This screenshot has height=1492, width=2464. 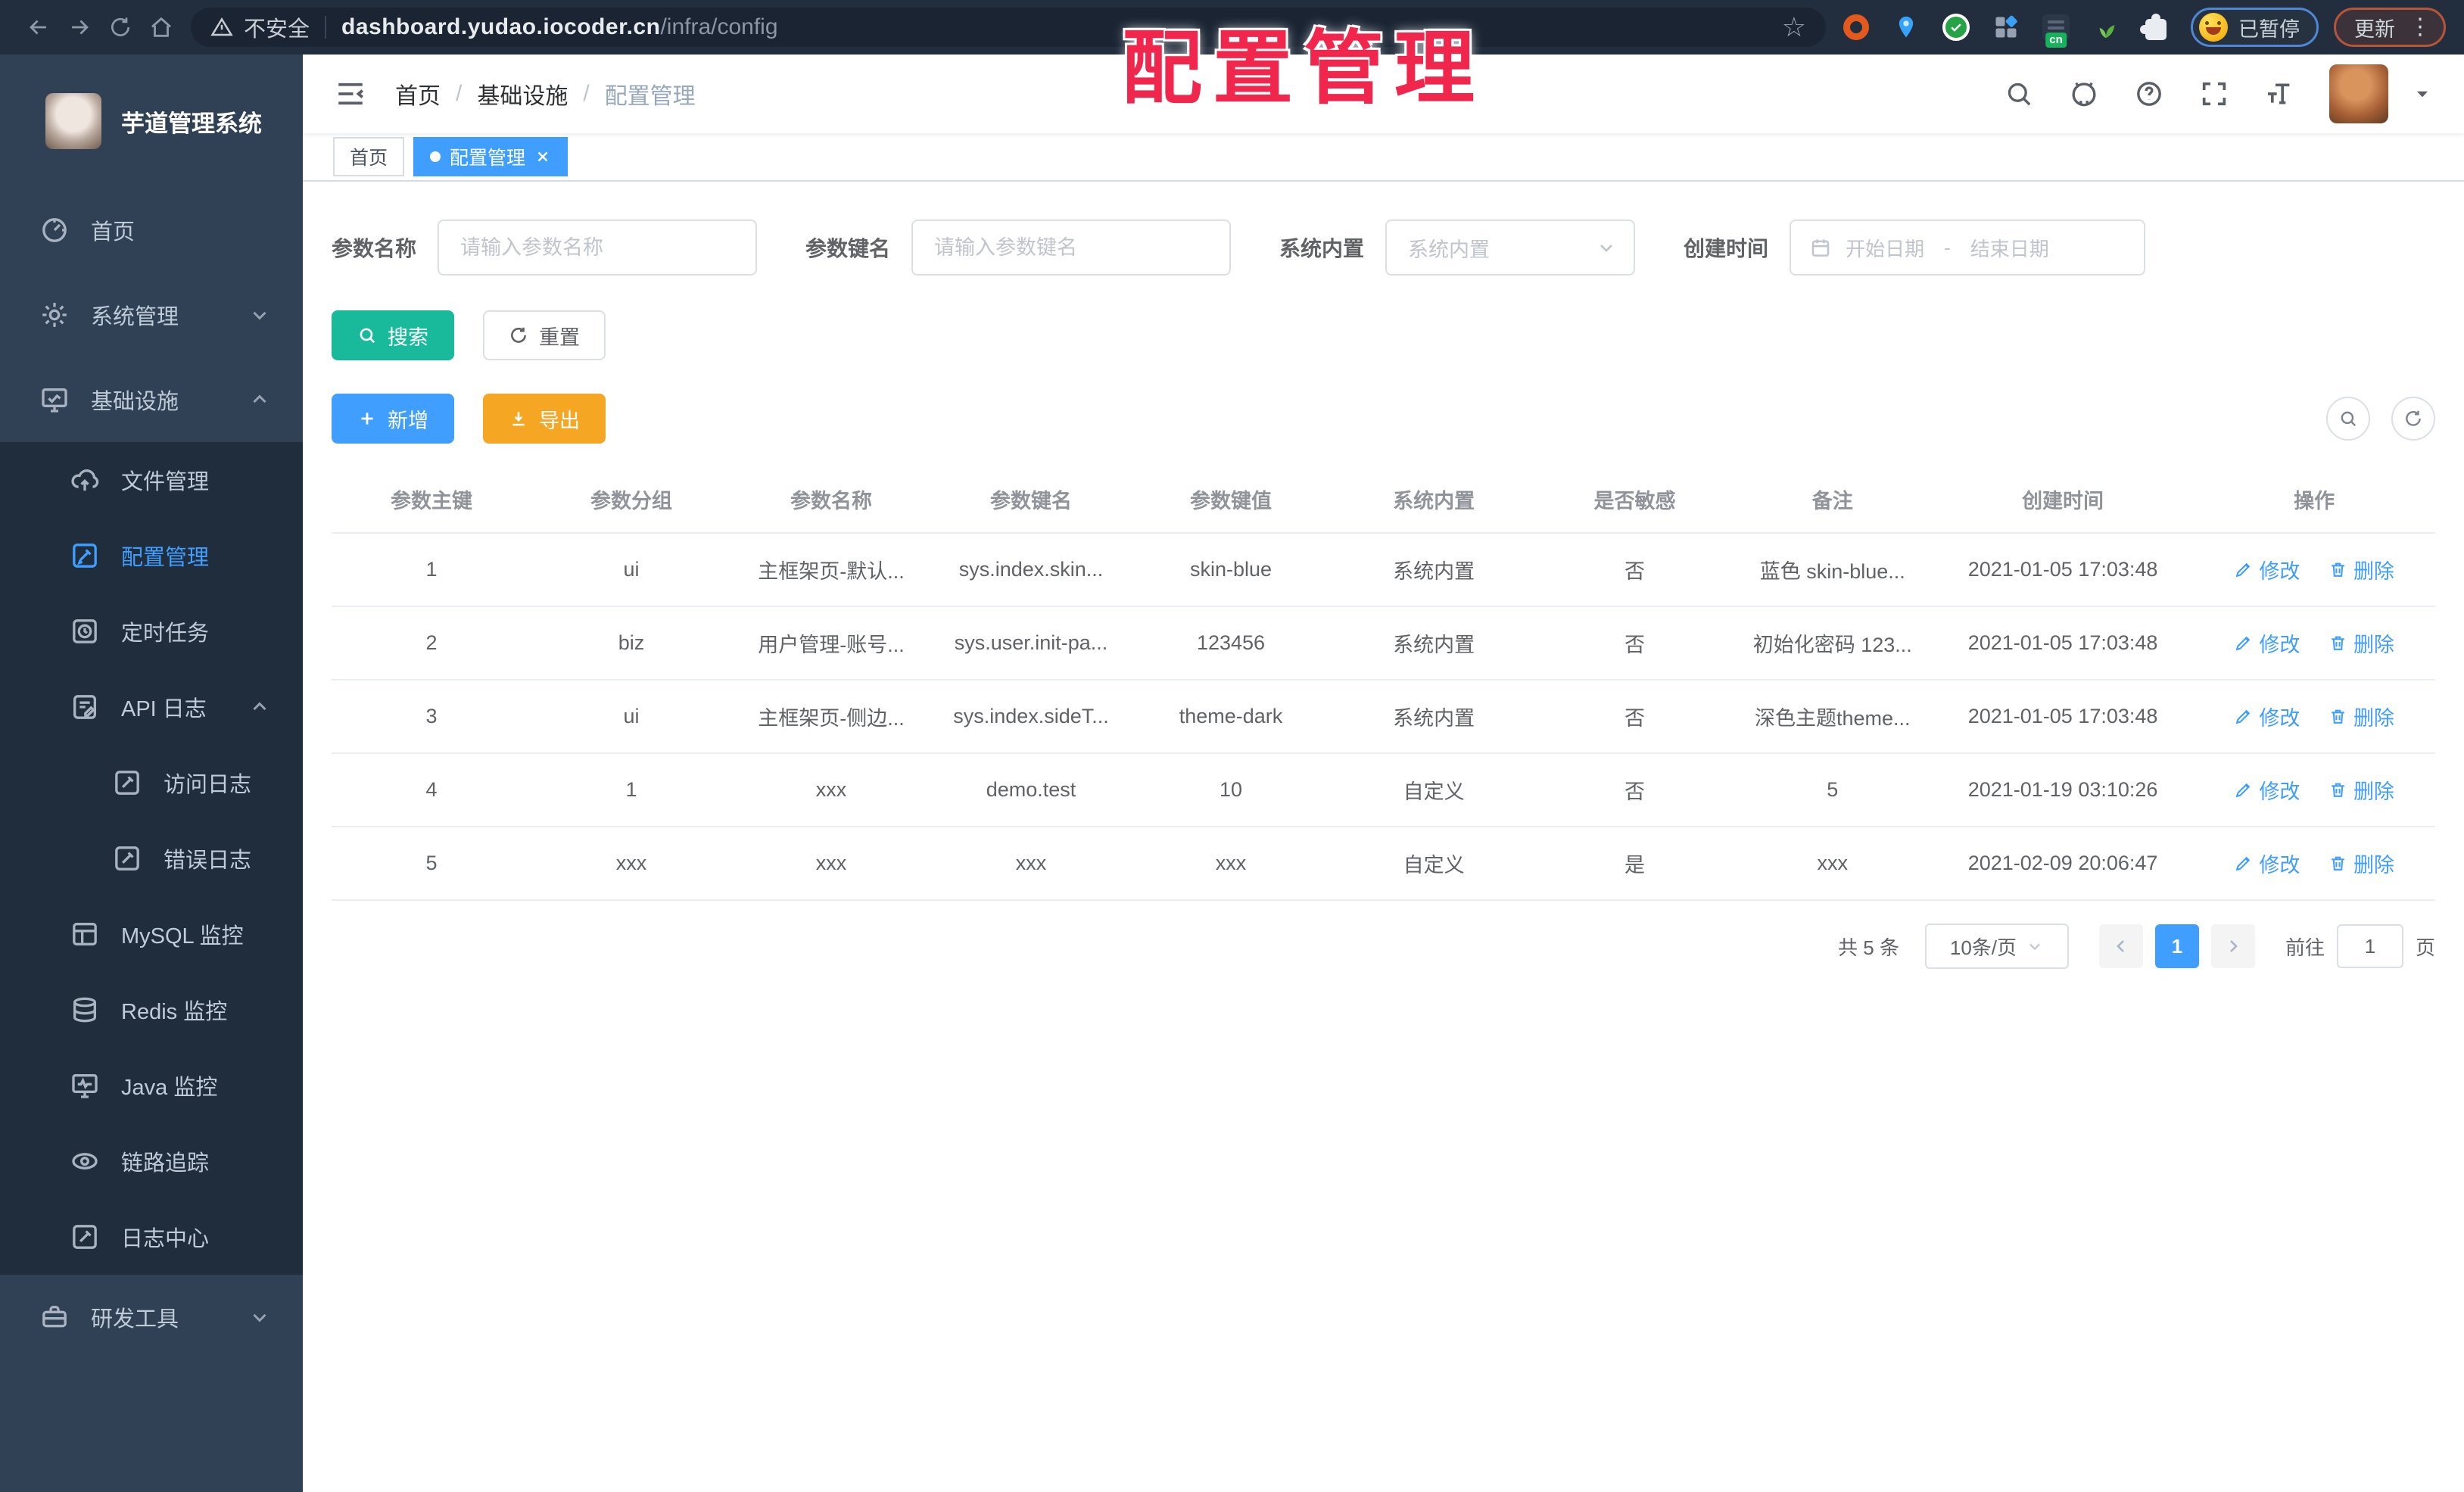 What do you see at coordinates (151, 399) in the screenshot?
I see `sidebar-item-infrastructure: 基础设施` at bounding box center [151, 399].